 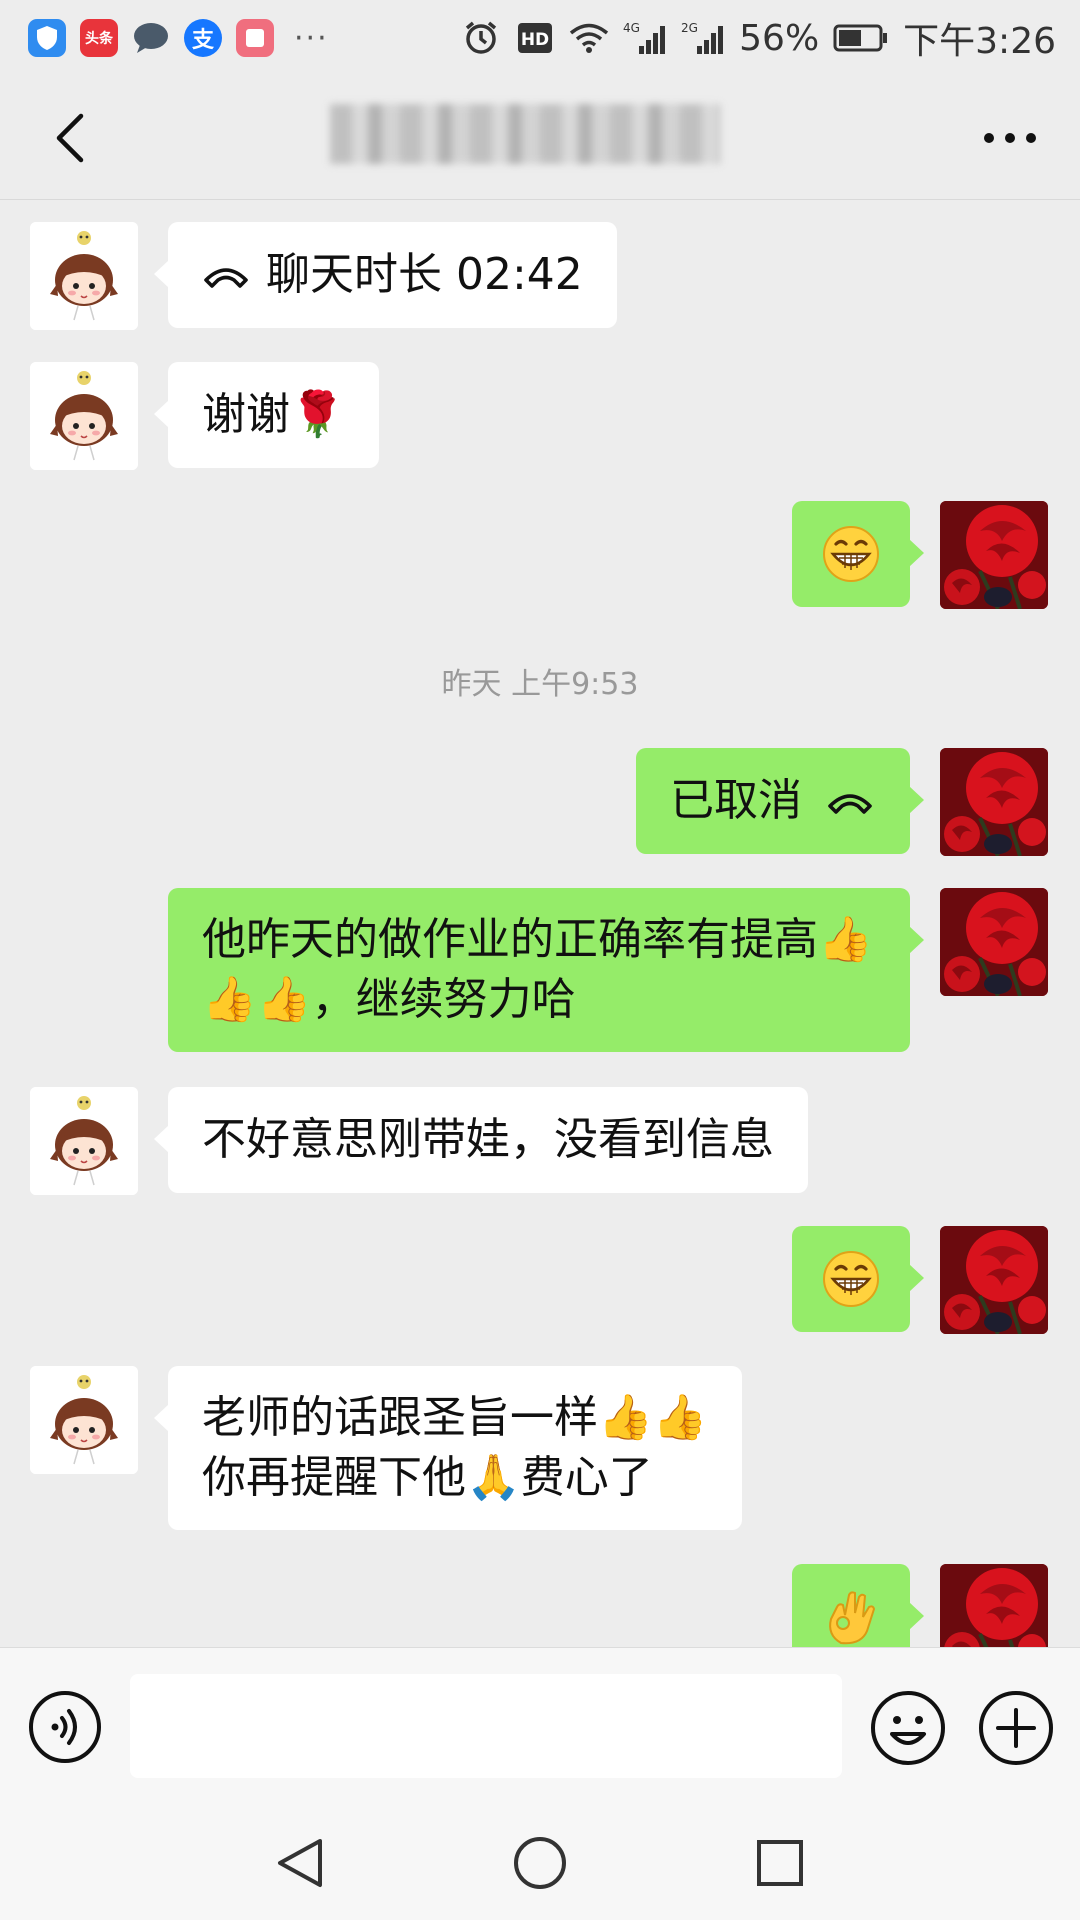 What do you see at coordinates (546, 970) in the screenshot?
I see `message-bubble: 他昨天的做作业的正确率有提高👍 👍👍，继续努力哈` at bounding box center [546, 970].